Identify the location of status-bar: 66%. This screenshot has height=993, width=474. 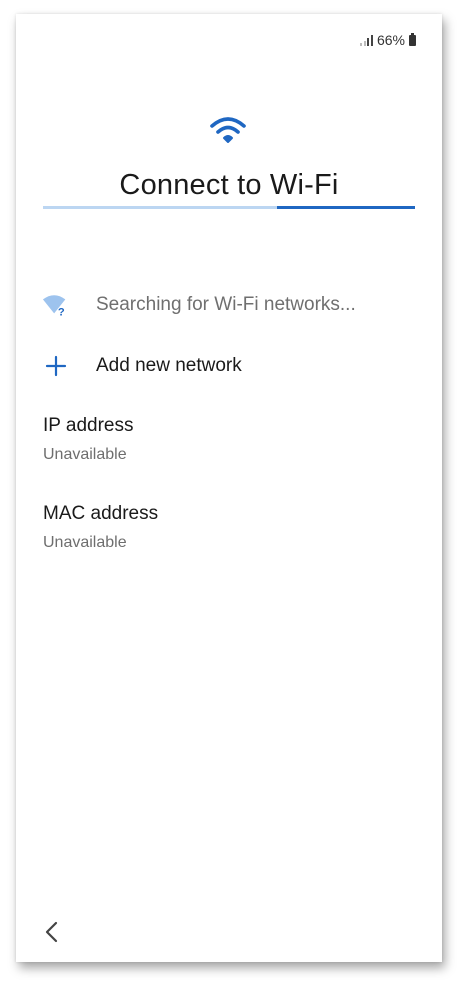
(388, 40).